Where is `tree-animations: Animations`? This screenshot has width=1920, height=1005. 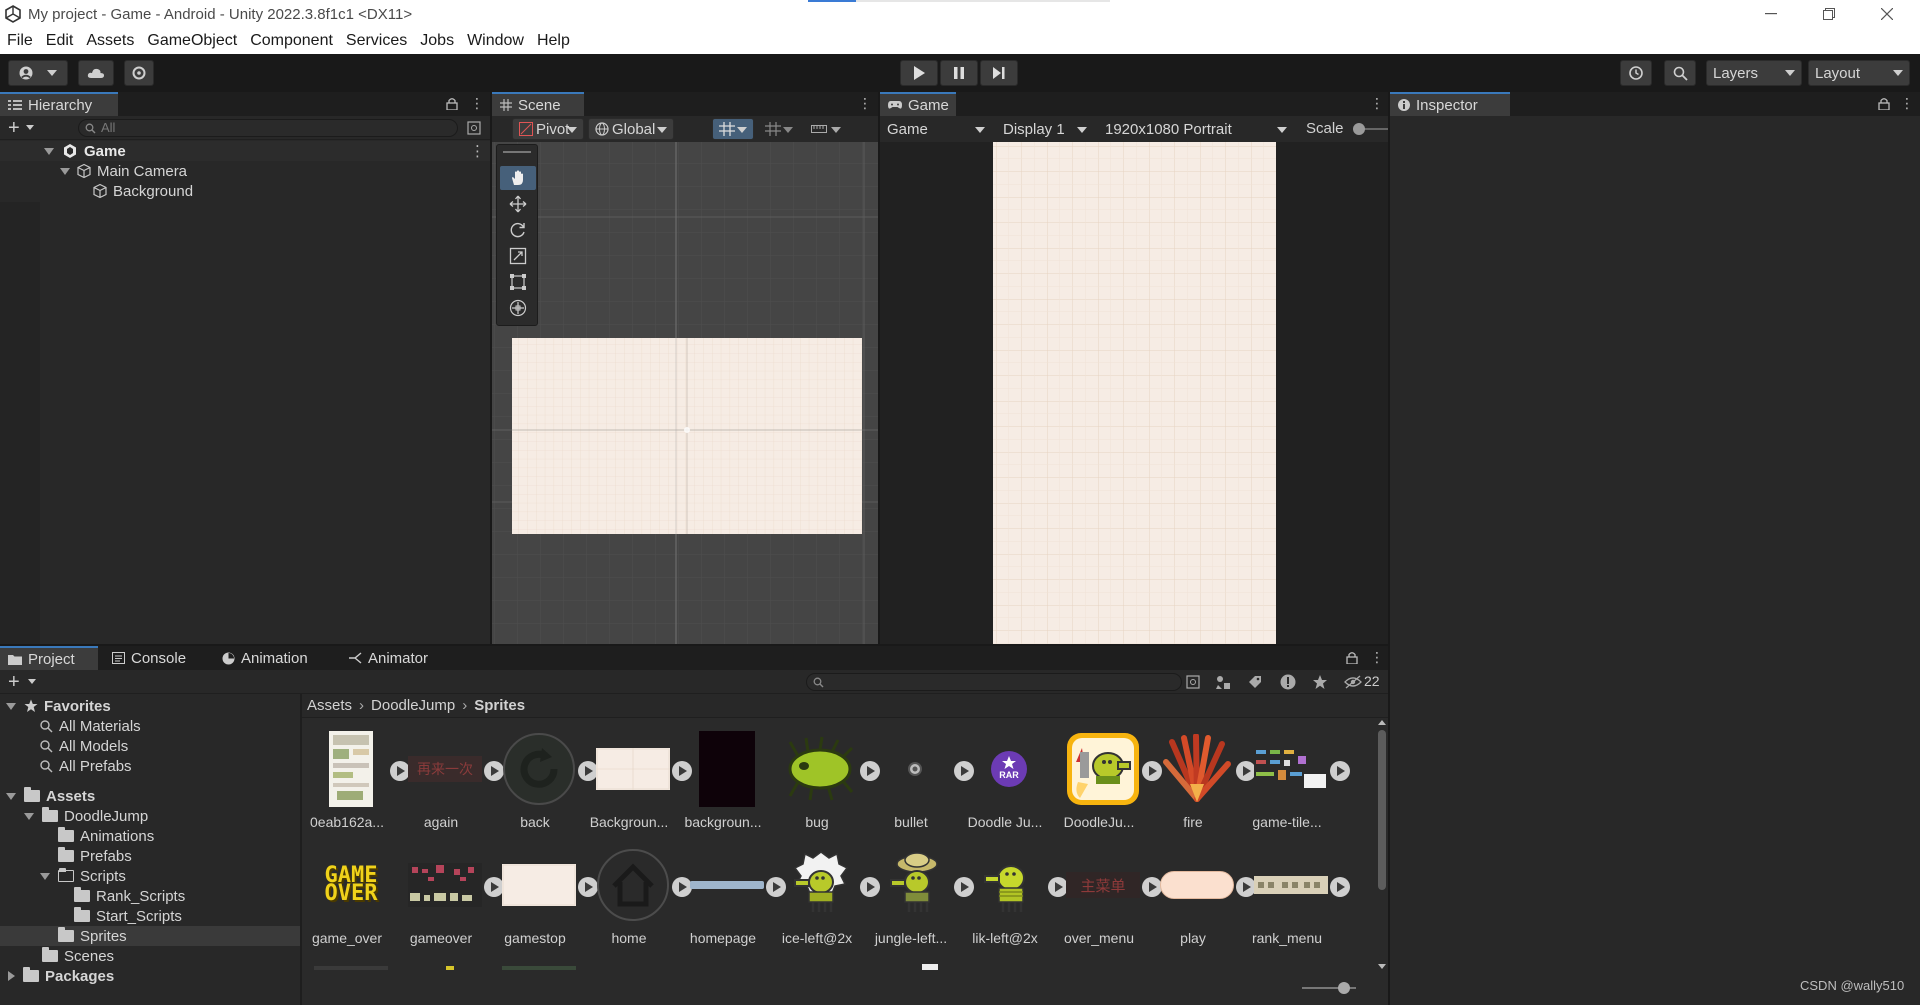
tree-animations: Animations is located at coordinates (150, 836).